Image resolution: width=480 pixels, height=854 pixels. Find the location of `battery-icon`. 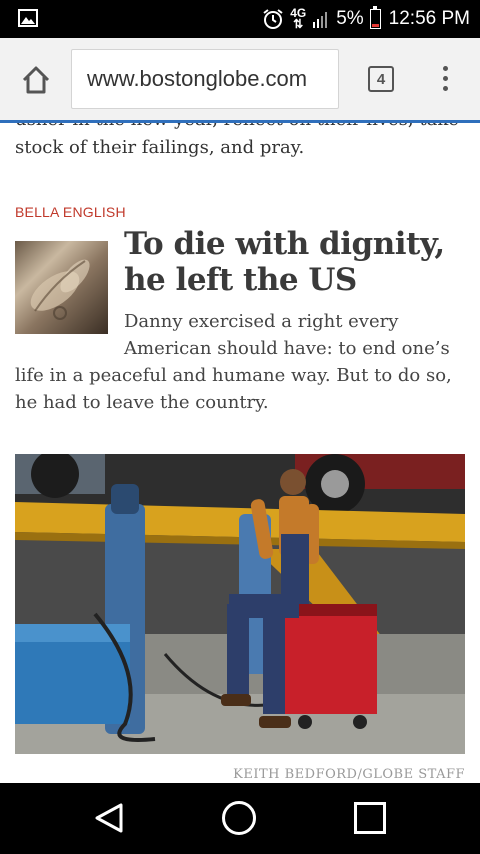

battery-icon is located at coordinates (375, 17).